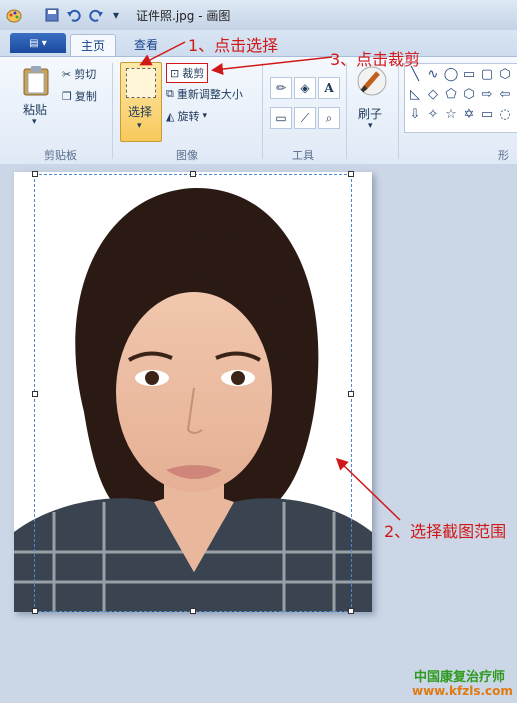 This screenshot has width=517, height=703. What do you see at coordinates (36, 100) in the screenshot?
I see `paste-button: 粘贴 ▾` at bounding box center [36, 100].